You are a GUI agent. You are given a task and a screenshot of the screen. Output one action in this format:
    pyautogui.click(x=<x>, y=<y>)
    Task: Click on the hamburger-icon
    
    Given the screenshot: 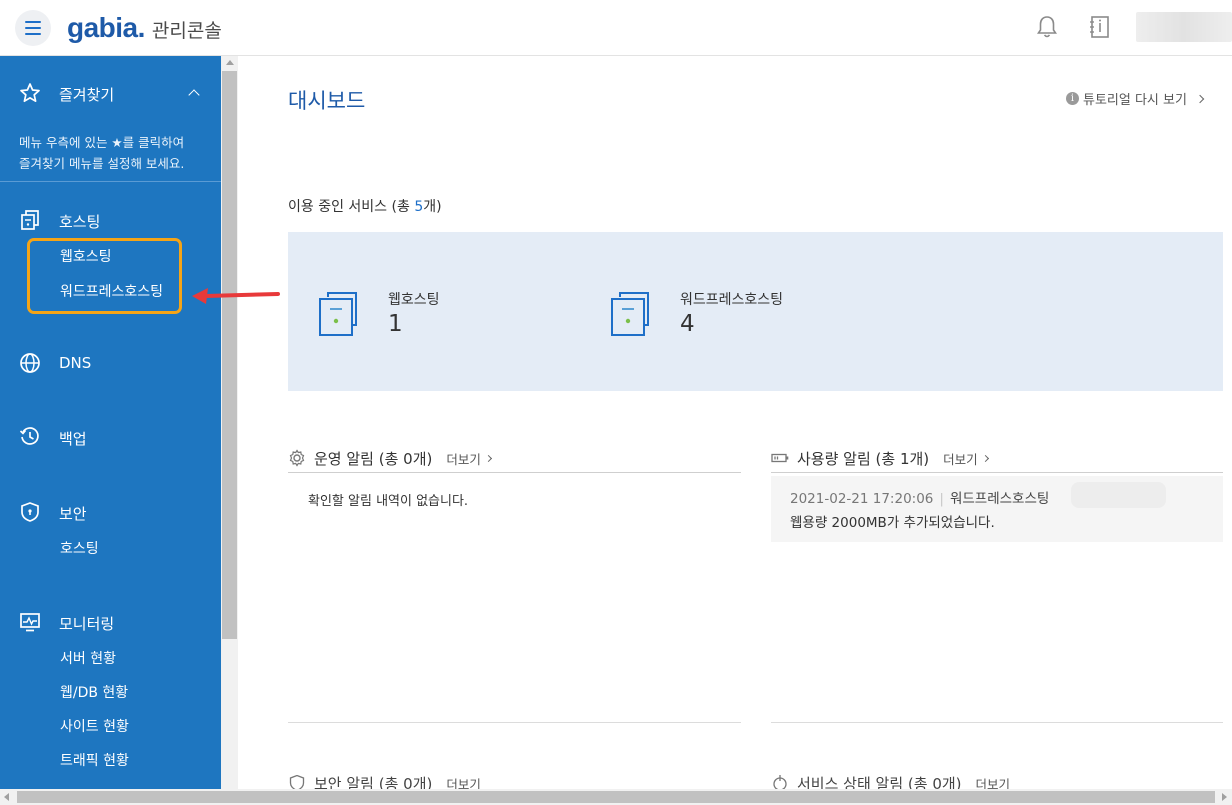 What is the action you would take?
    pyautogui.click(x=33, y=22)
    